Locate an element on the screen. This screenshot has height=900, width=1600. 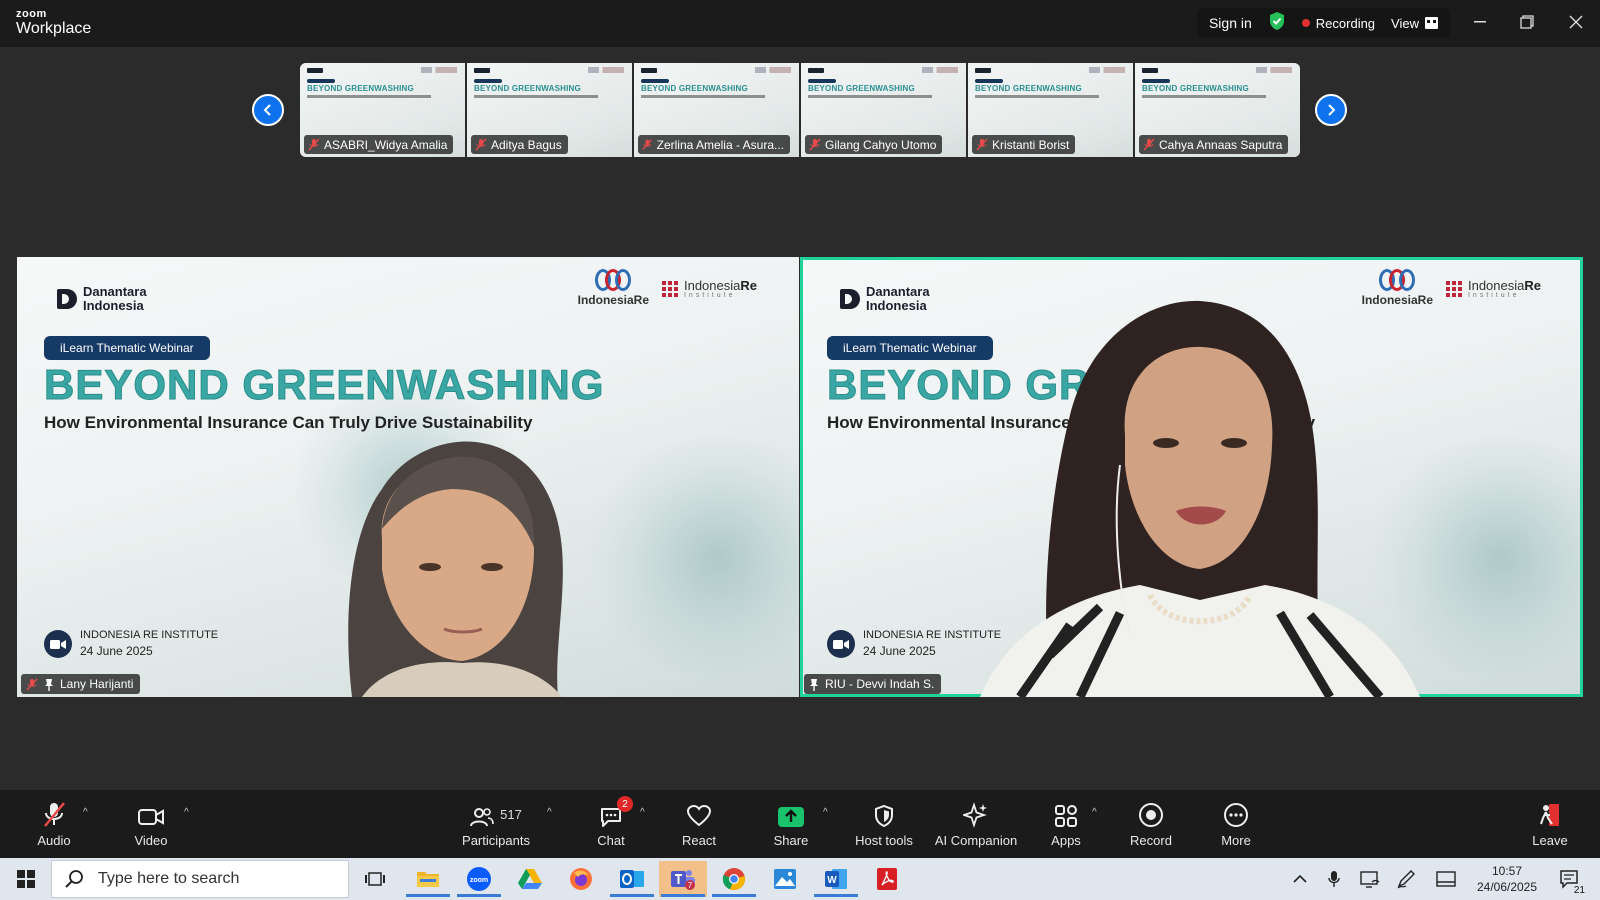
title-bar: zoom Workplace Sign in Recording View is located at coordinates (800, 23).